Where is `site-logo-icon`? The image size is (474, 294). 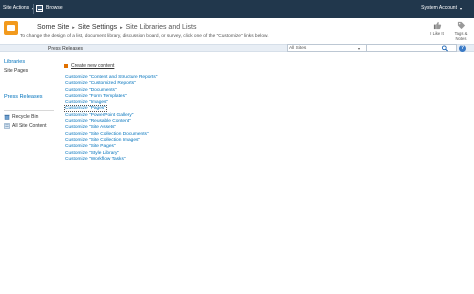
site-logo-icon is located at coordinates (11, 28).